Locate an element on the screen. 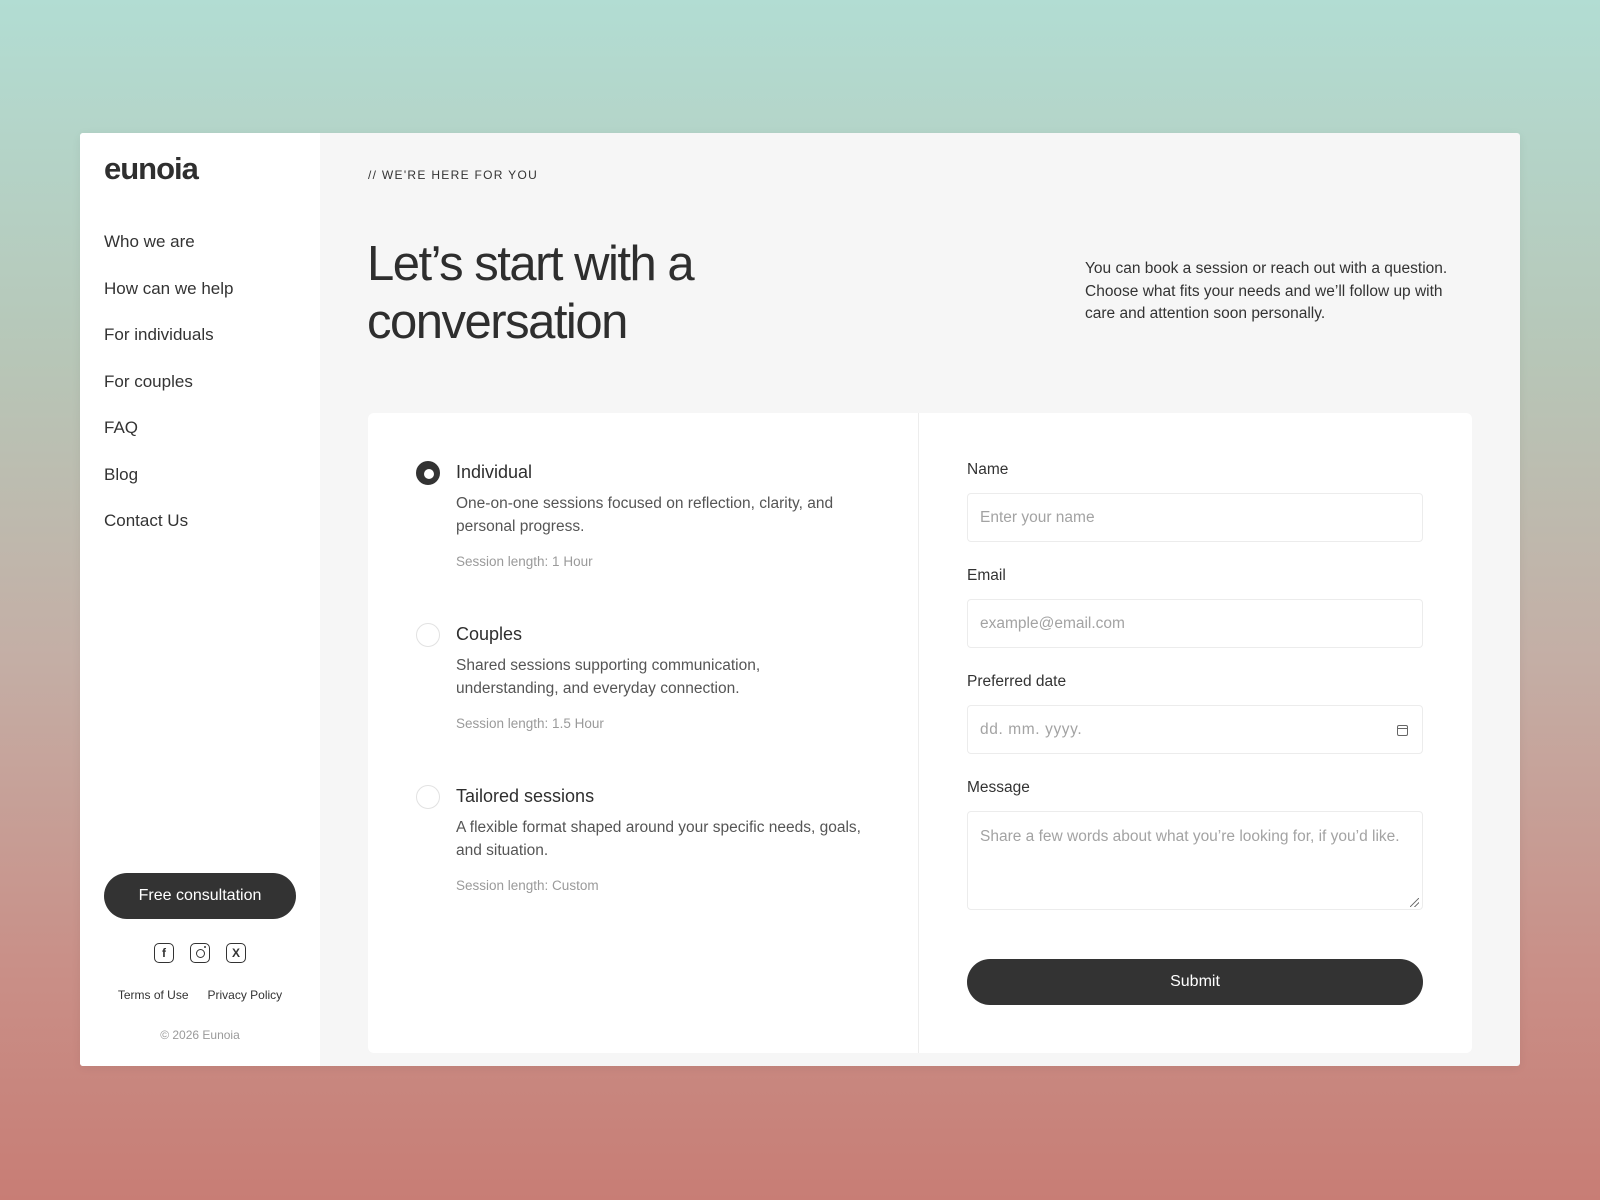 This screenshot has height=1200, width=1600. option-title: Individual is located at coordinates (494, 472).